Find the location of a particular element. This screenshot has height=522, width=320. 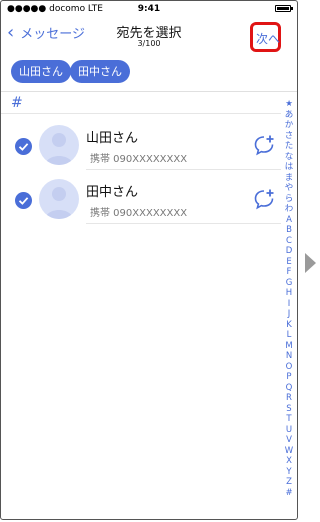

status-bar: ●●●●● docomo LTE 9:41 is located at coordinates (149, 8).